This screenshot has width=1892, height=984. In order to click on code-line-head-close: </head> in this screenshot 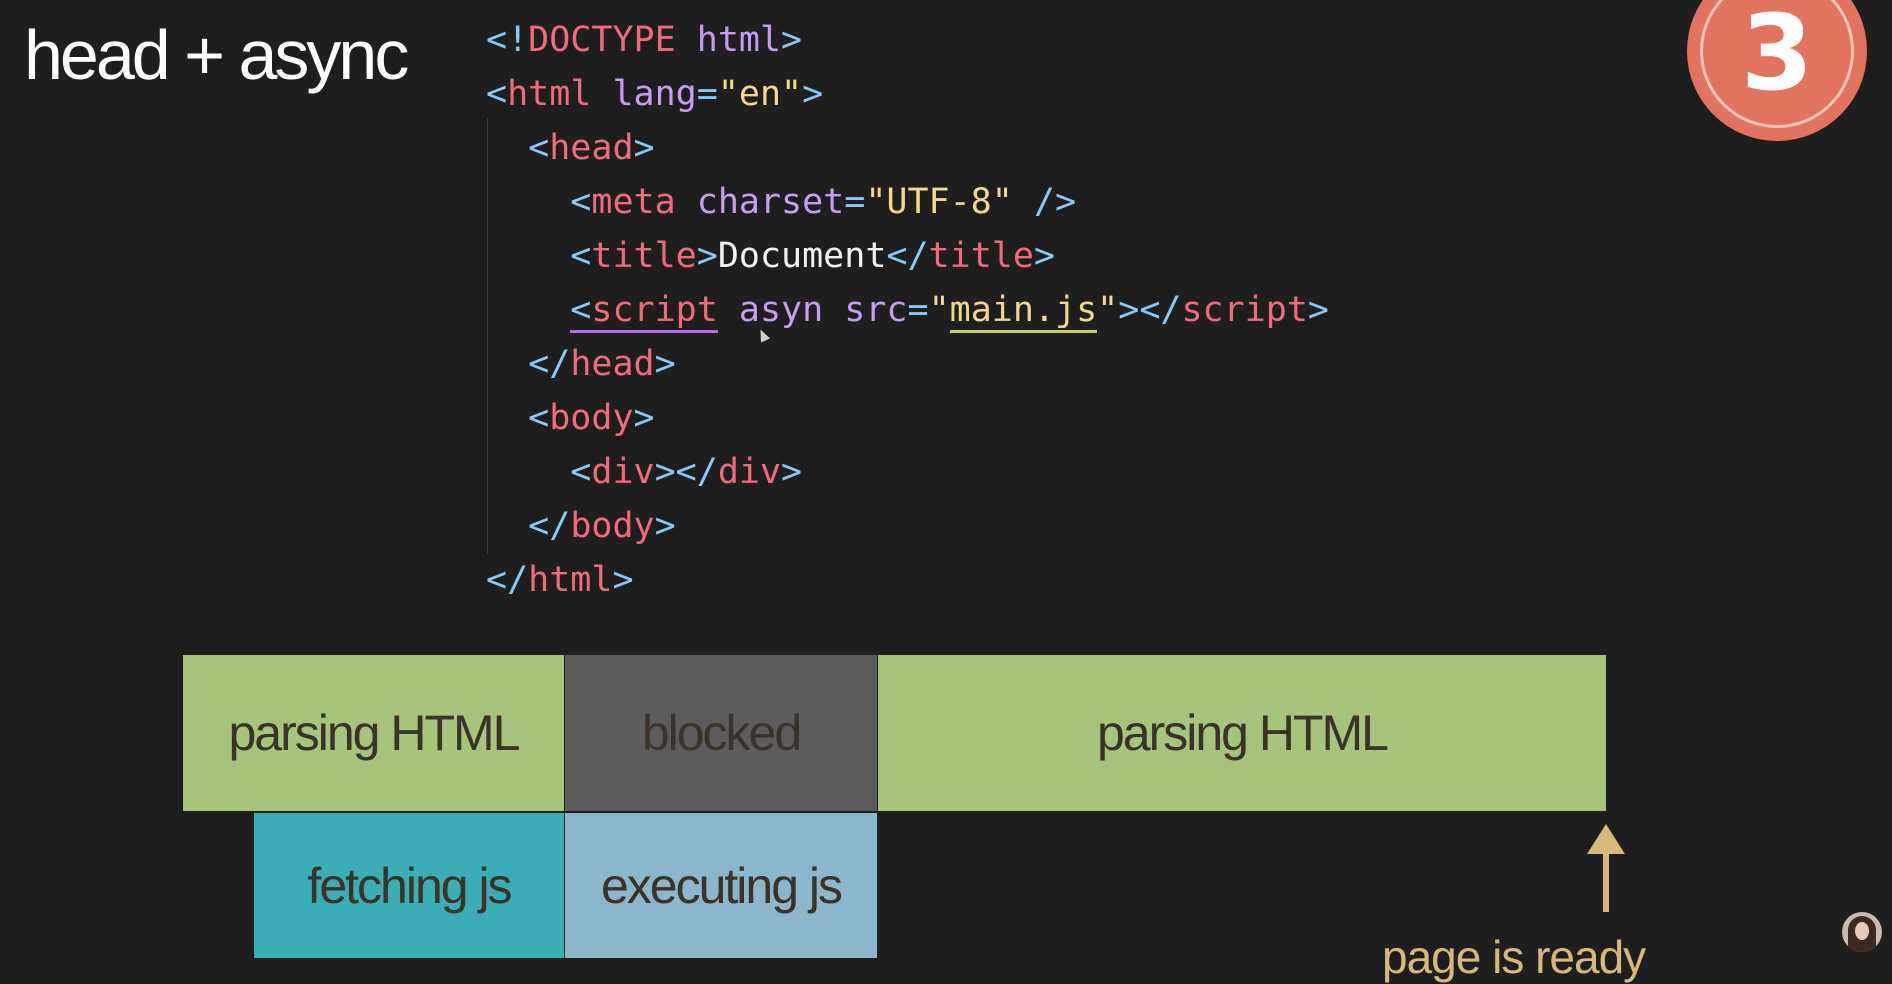, I will do `click(907, 364)`.